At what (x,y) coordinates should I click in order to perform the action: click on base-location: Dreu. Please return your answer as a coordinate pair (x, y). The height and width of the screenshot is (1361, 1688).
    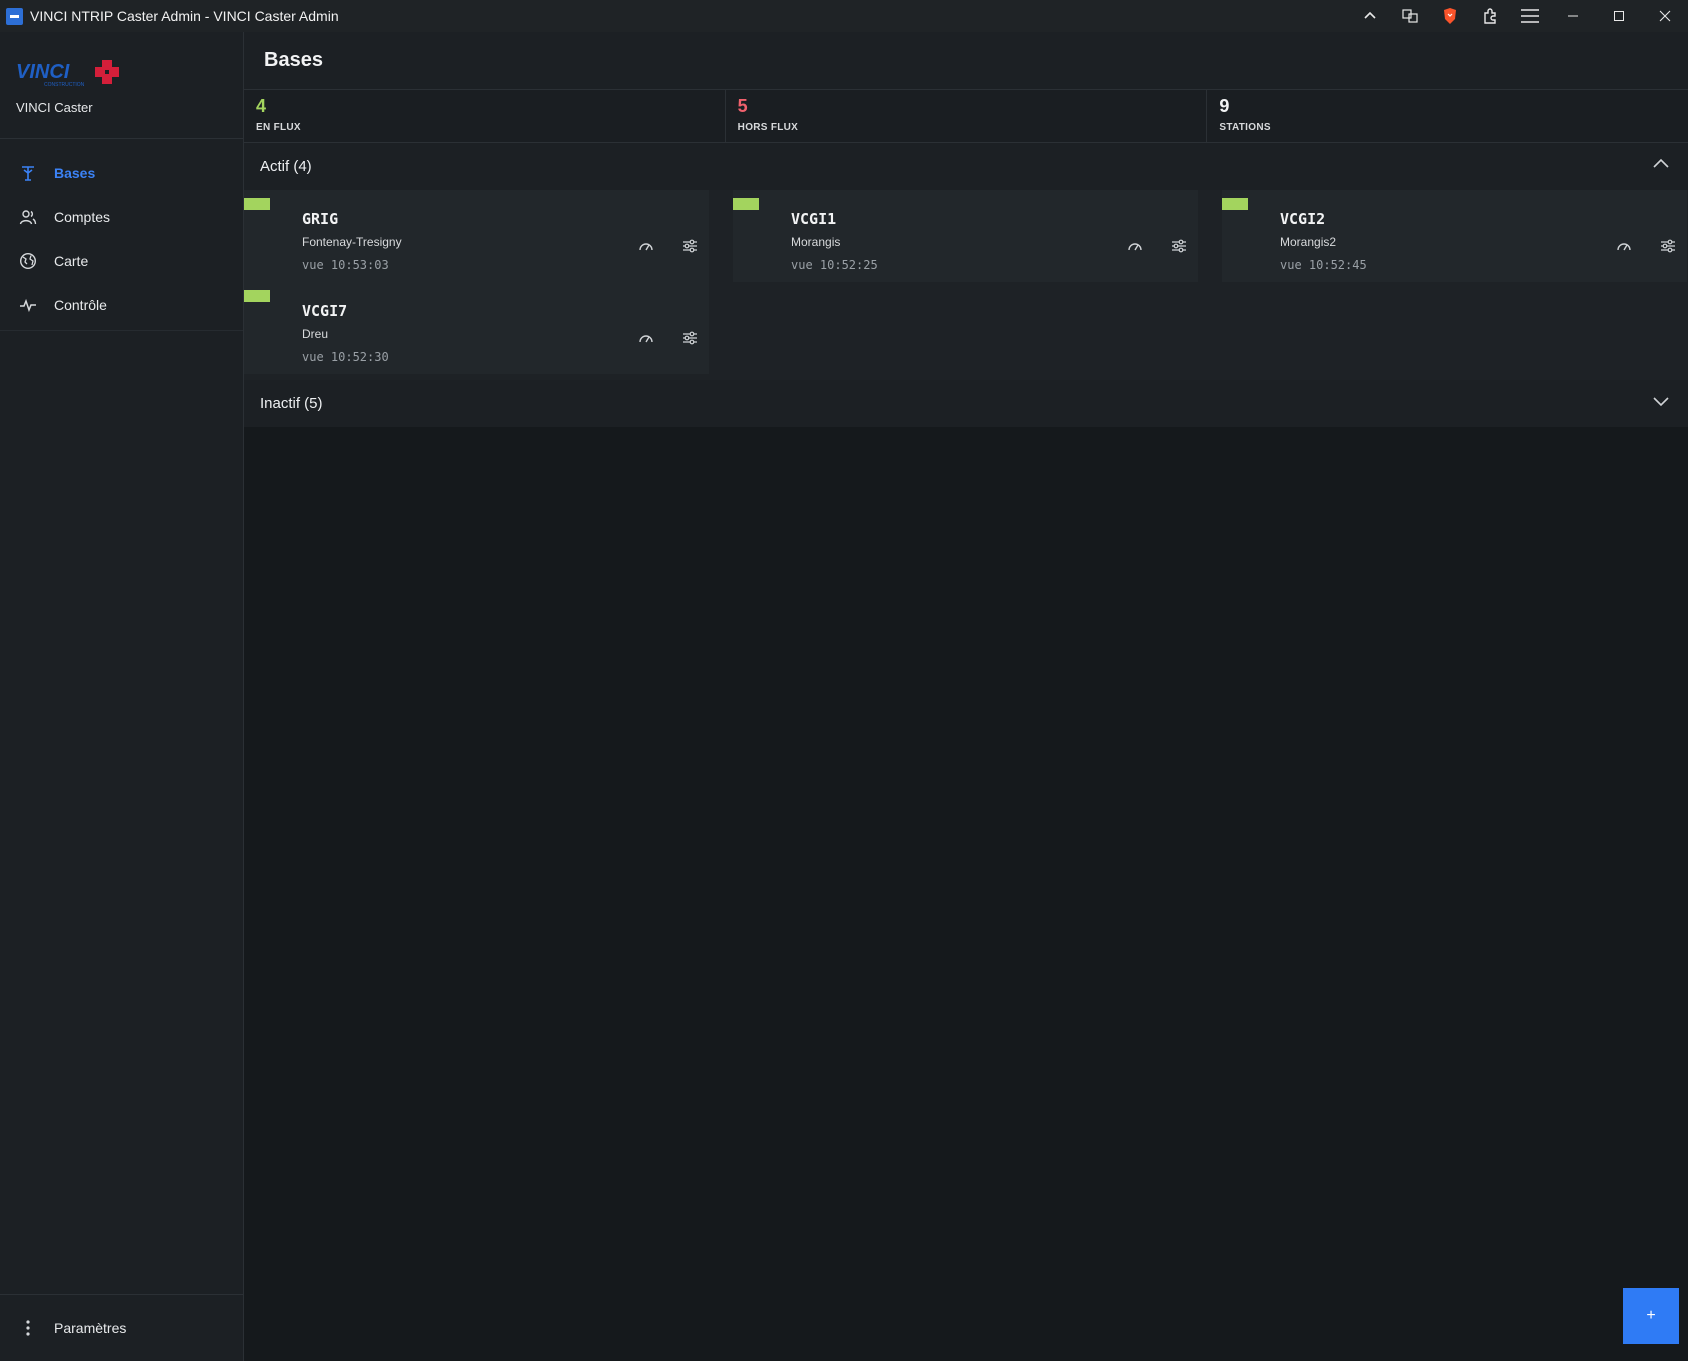
    Looking at the image, I should click on (315, 334).